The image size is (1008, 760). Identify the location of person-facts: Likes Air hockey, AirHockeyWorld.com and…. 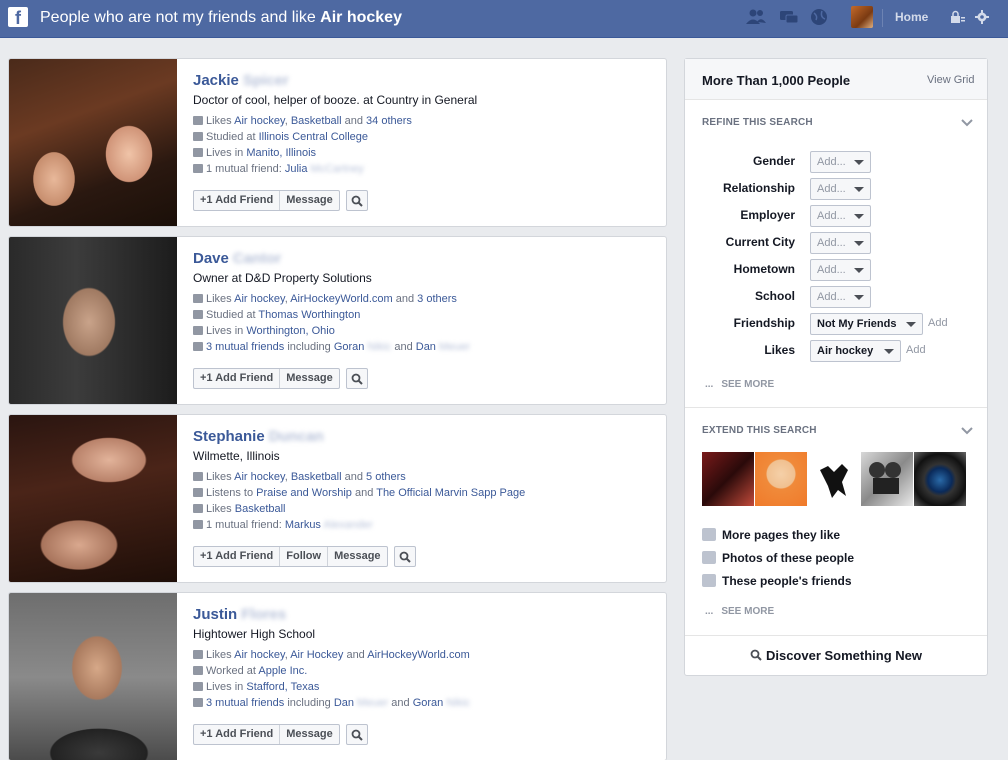
(425, 323).